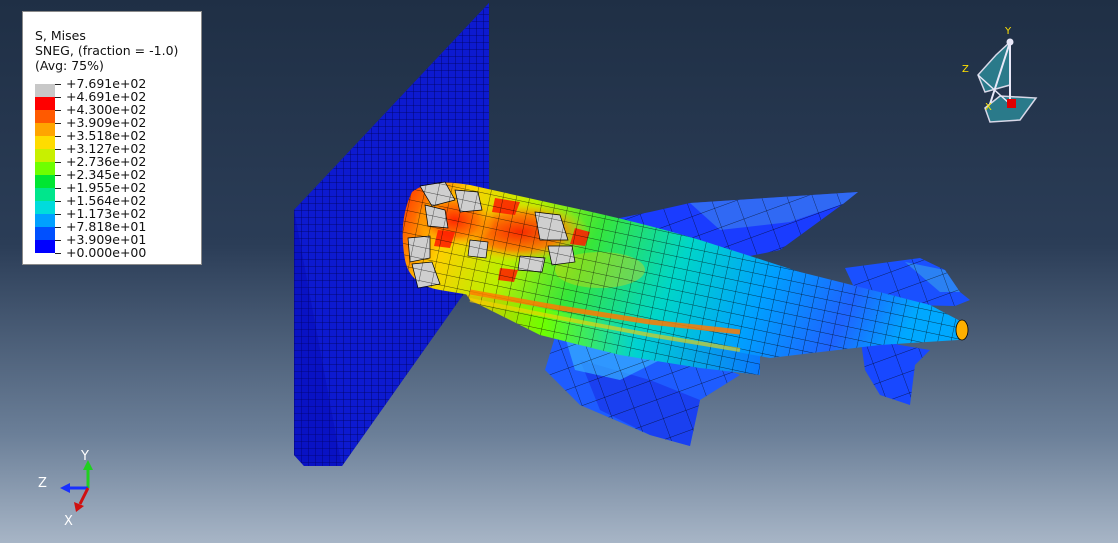  Describe the element at coordinates (68, 521) in the screenshot. I see `triad-x-label: X` at that location.